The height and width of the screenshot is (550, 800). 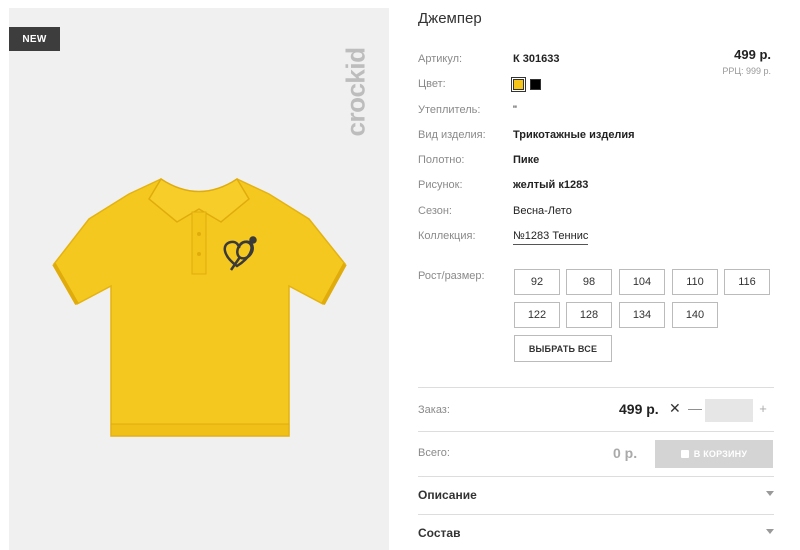 I want to click on color-swatch-black, so click(x=535, y=84).